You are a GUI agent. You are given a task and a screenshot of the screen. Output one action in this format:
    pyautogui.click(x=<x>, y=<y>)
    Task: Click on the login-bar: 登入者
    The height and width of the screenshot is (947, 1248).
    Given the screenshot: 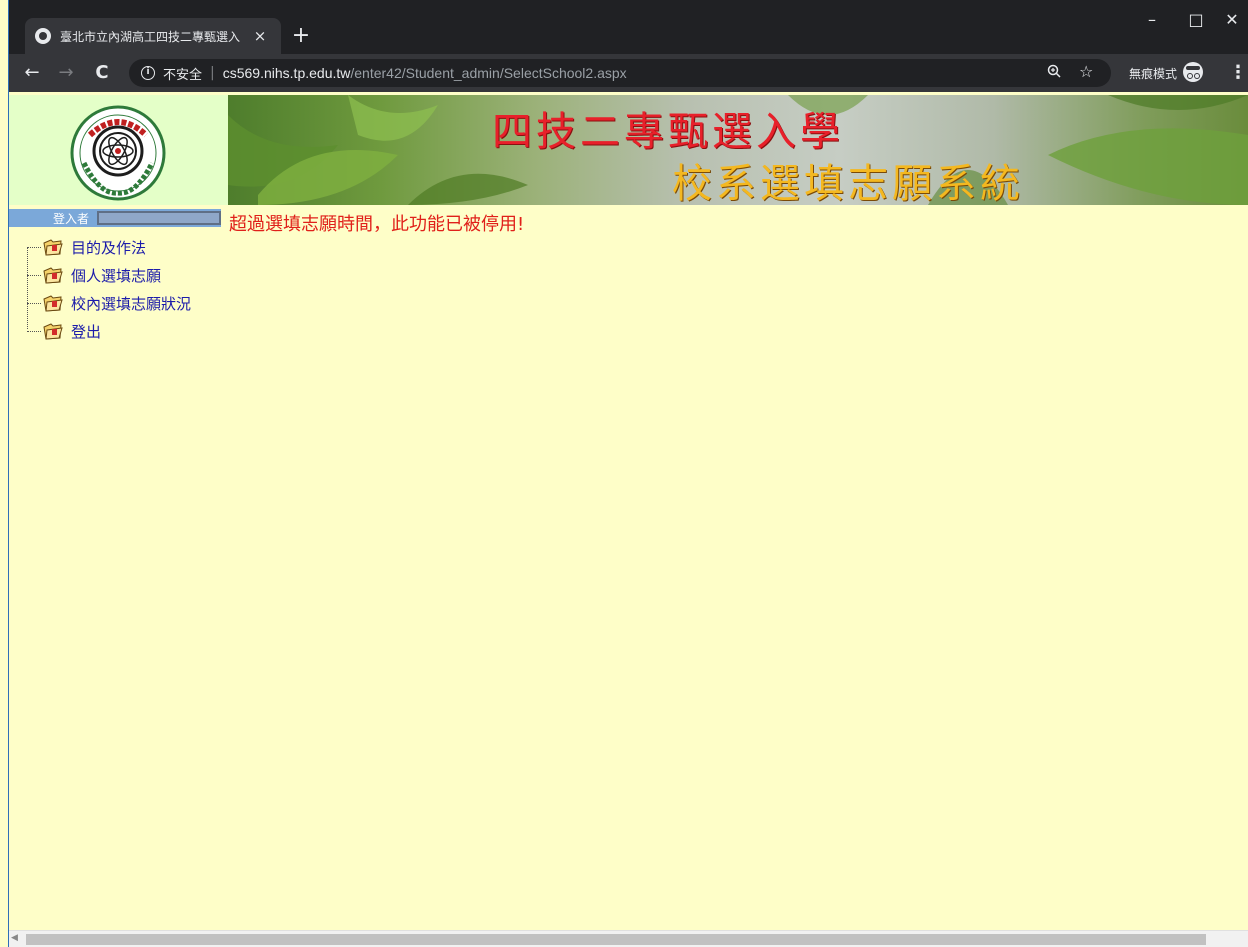 What is the action you would take?
    pyautogui.click(x=115, y=218)
    